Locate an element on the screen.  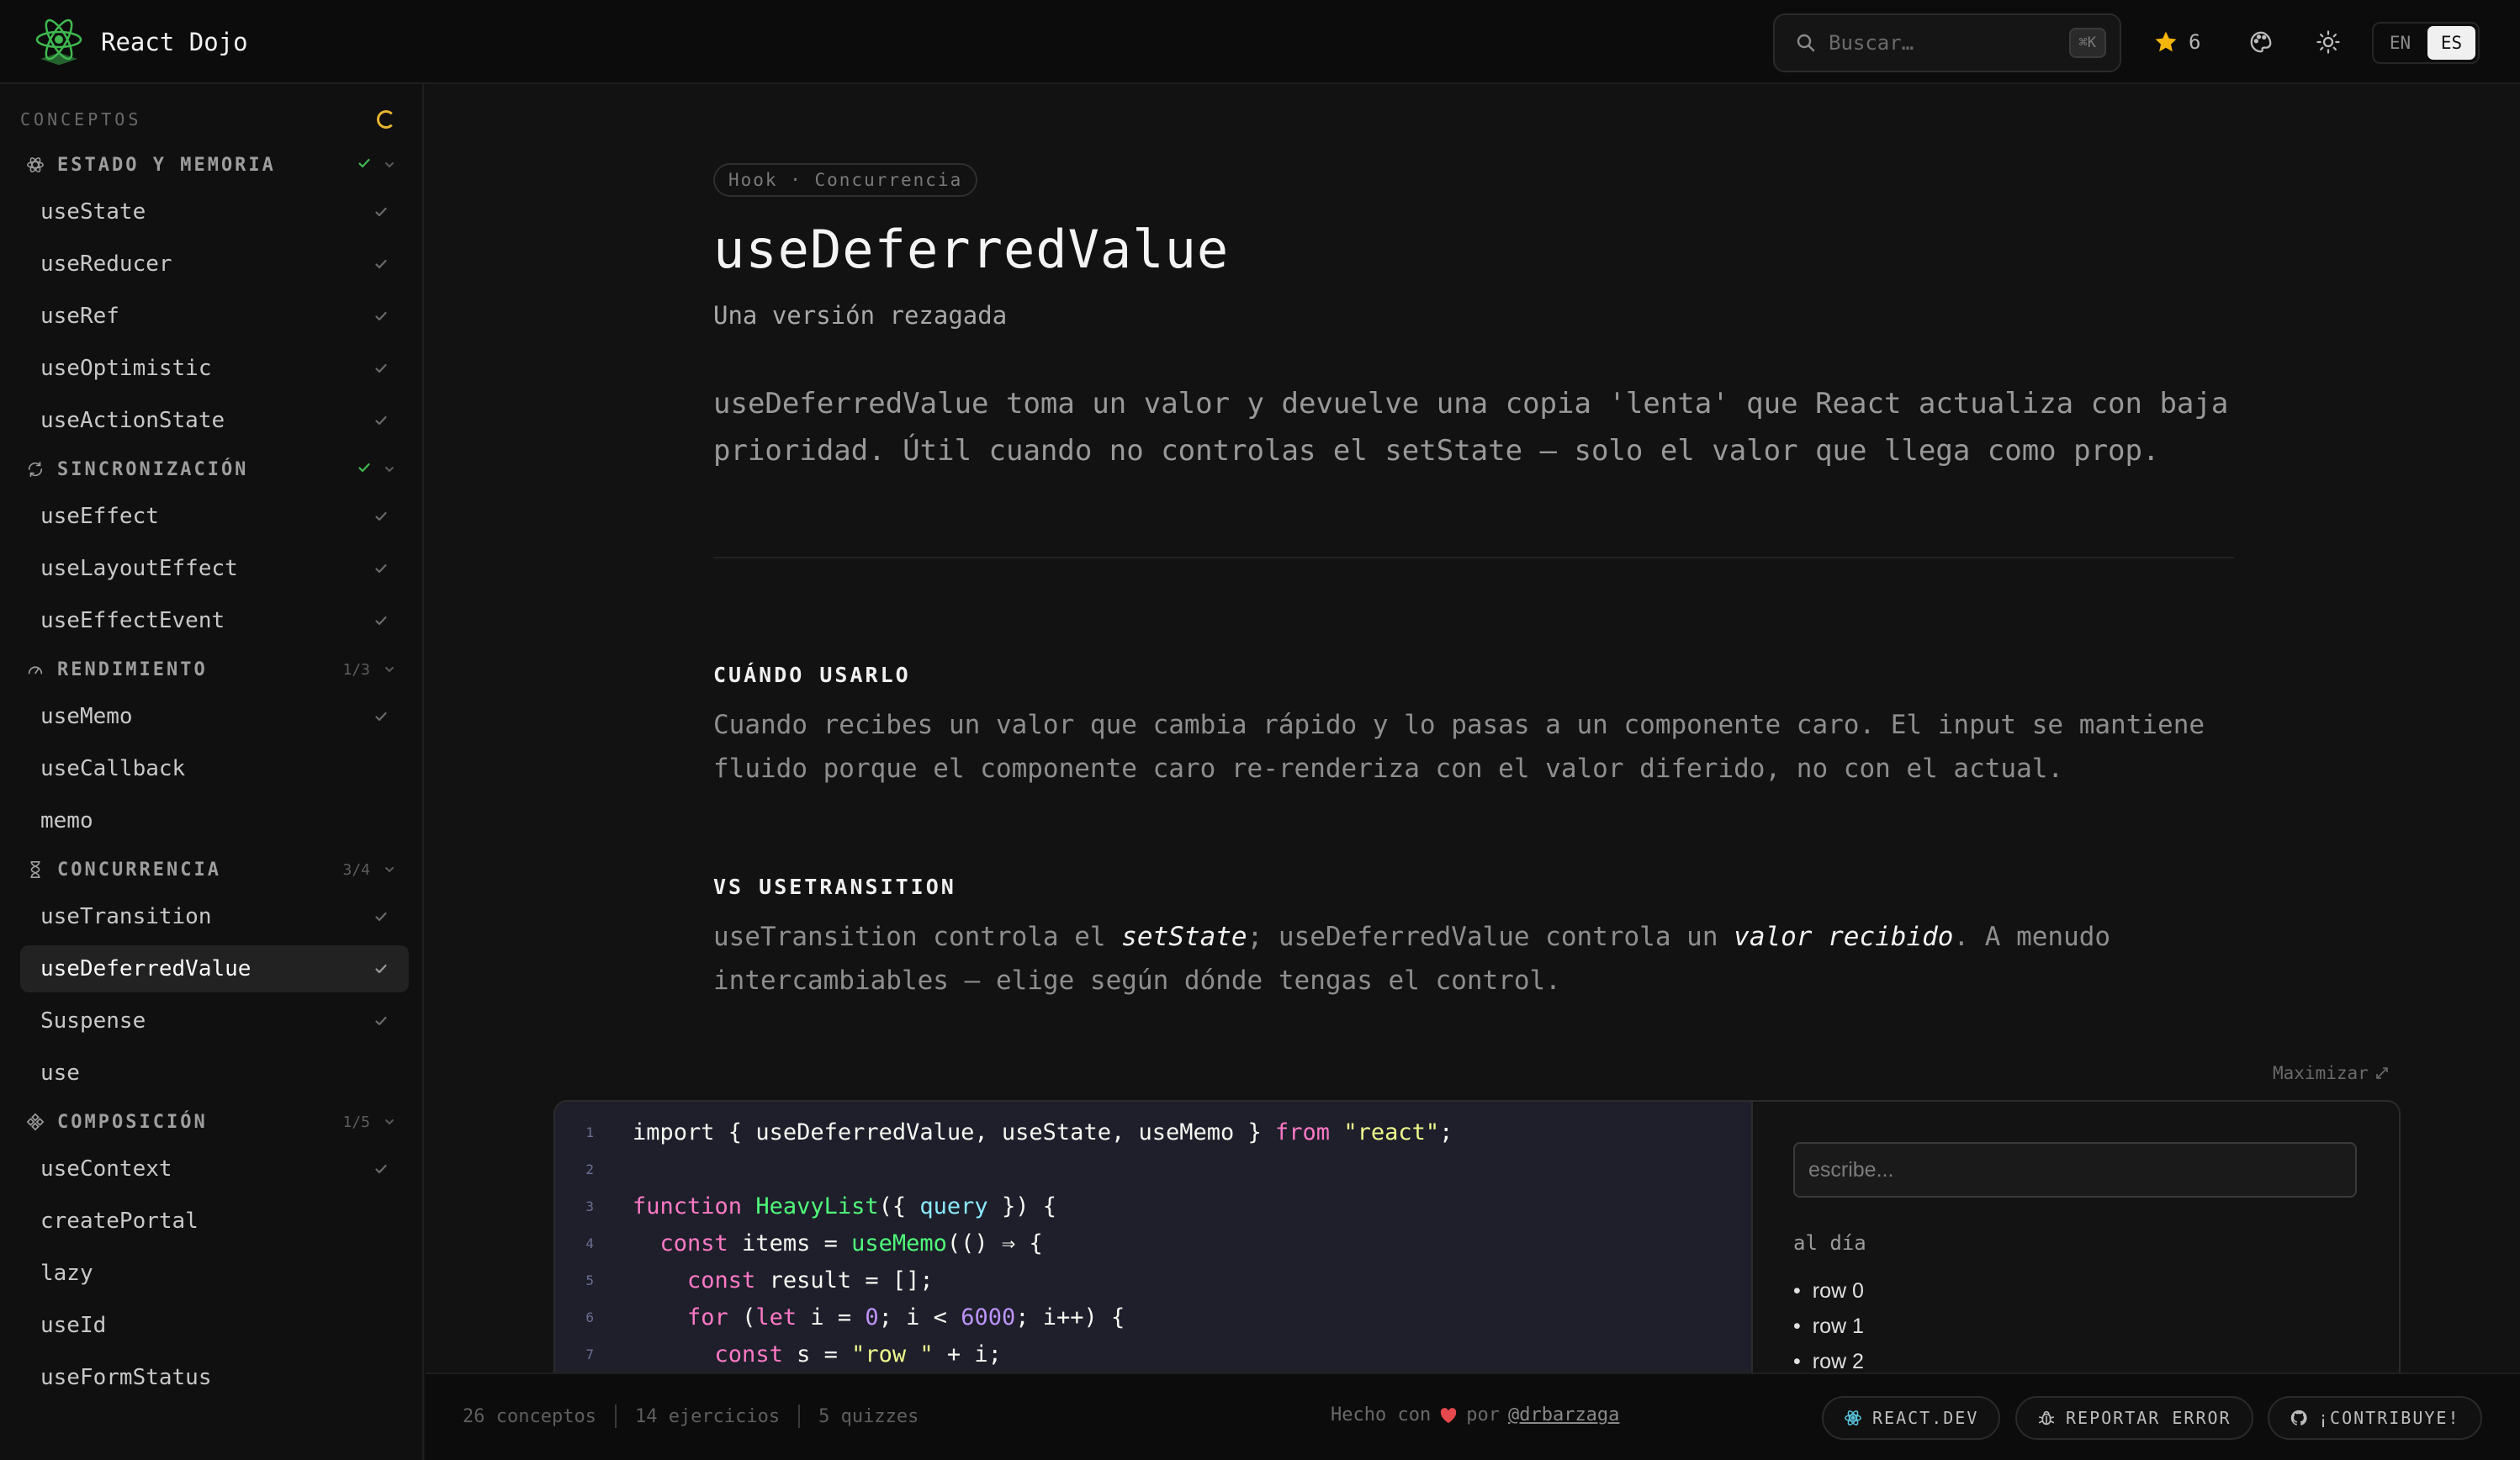
list-item: row 1 is located at coordinates (1828, 1326).